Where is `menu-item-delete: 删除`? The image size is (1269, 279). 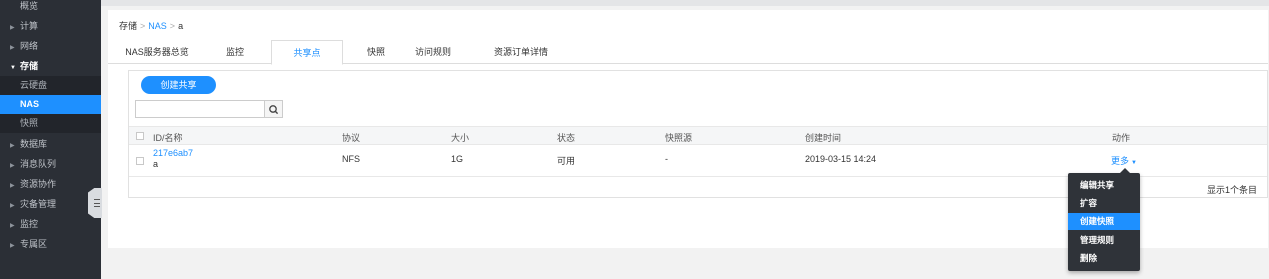 menu-item-delete: 删除 is located at coordinates (1104, 258).